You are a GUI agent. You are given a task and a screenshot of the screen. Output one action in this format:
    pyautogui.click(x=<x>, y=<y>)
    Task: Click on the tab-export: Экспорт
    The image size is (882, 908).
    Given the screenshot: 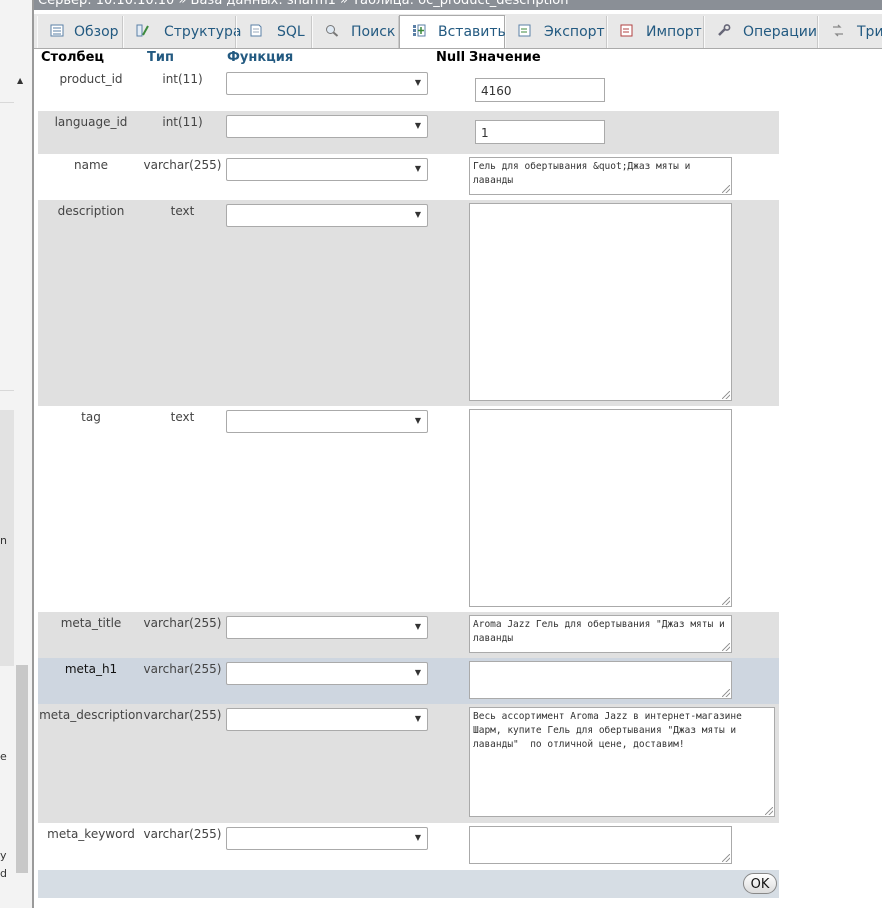 What is the action you would take?
    pyautogui.click(x=556, y=32)
    